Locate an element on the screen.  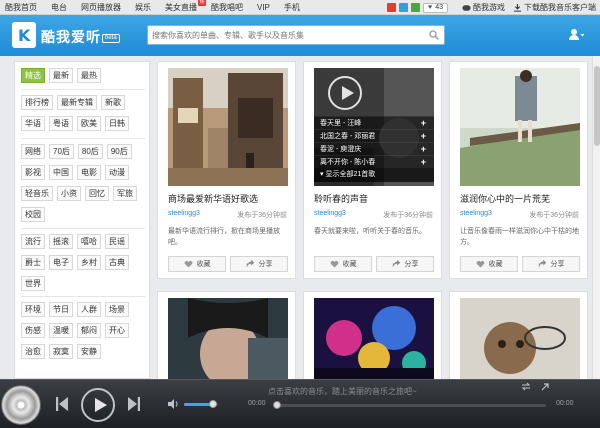
track-row: 春天里 - 汪峰 + is located at coordinates (374, 122).